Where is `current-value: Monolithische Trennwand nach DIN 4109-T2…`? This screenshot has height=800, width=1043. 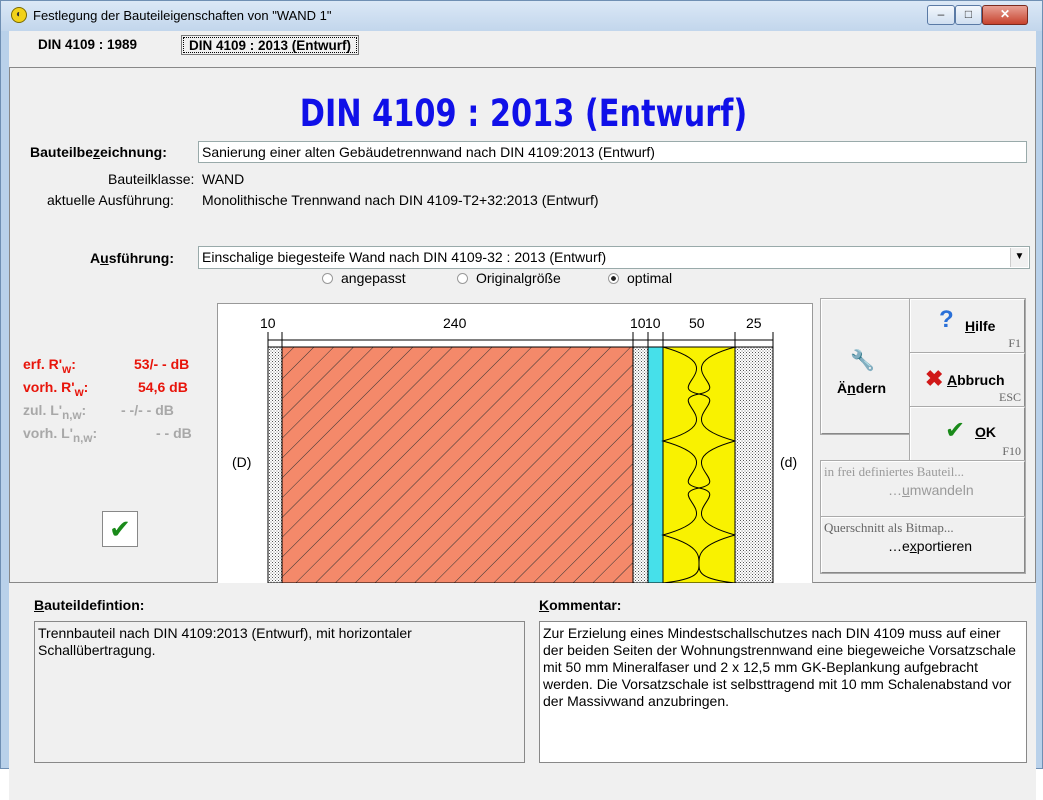
current-value: Monolithische Trennwand nach DIN 4109-T2… is located at coordinates (400, 200).